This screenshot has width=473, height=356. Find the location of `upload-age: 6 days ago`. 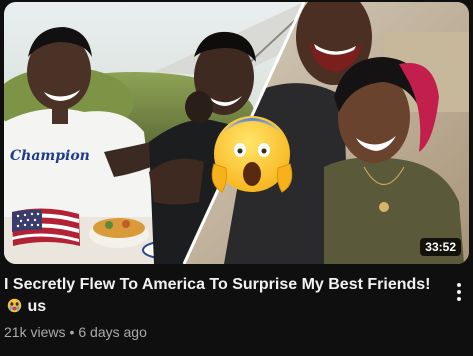

upload-age: 6 days ago is located at coordinates (112, 332).